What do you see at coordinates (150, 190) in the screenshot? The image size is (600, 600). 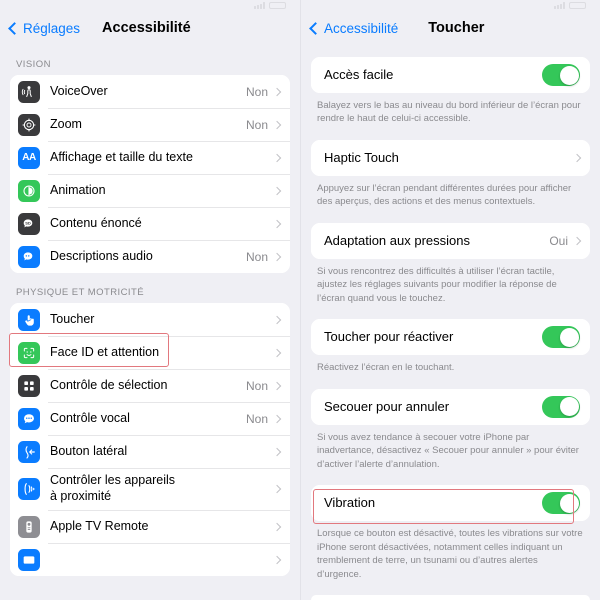 I see `sidebar-item-animation: Animation` at bounding box center [150, 190].